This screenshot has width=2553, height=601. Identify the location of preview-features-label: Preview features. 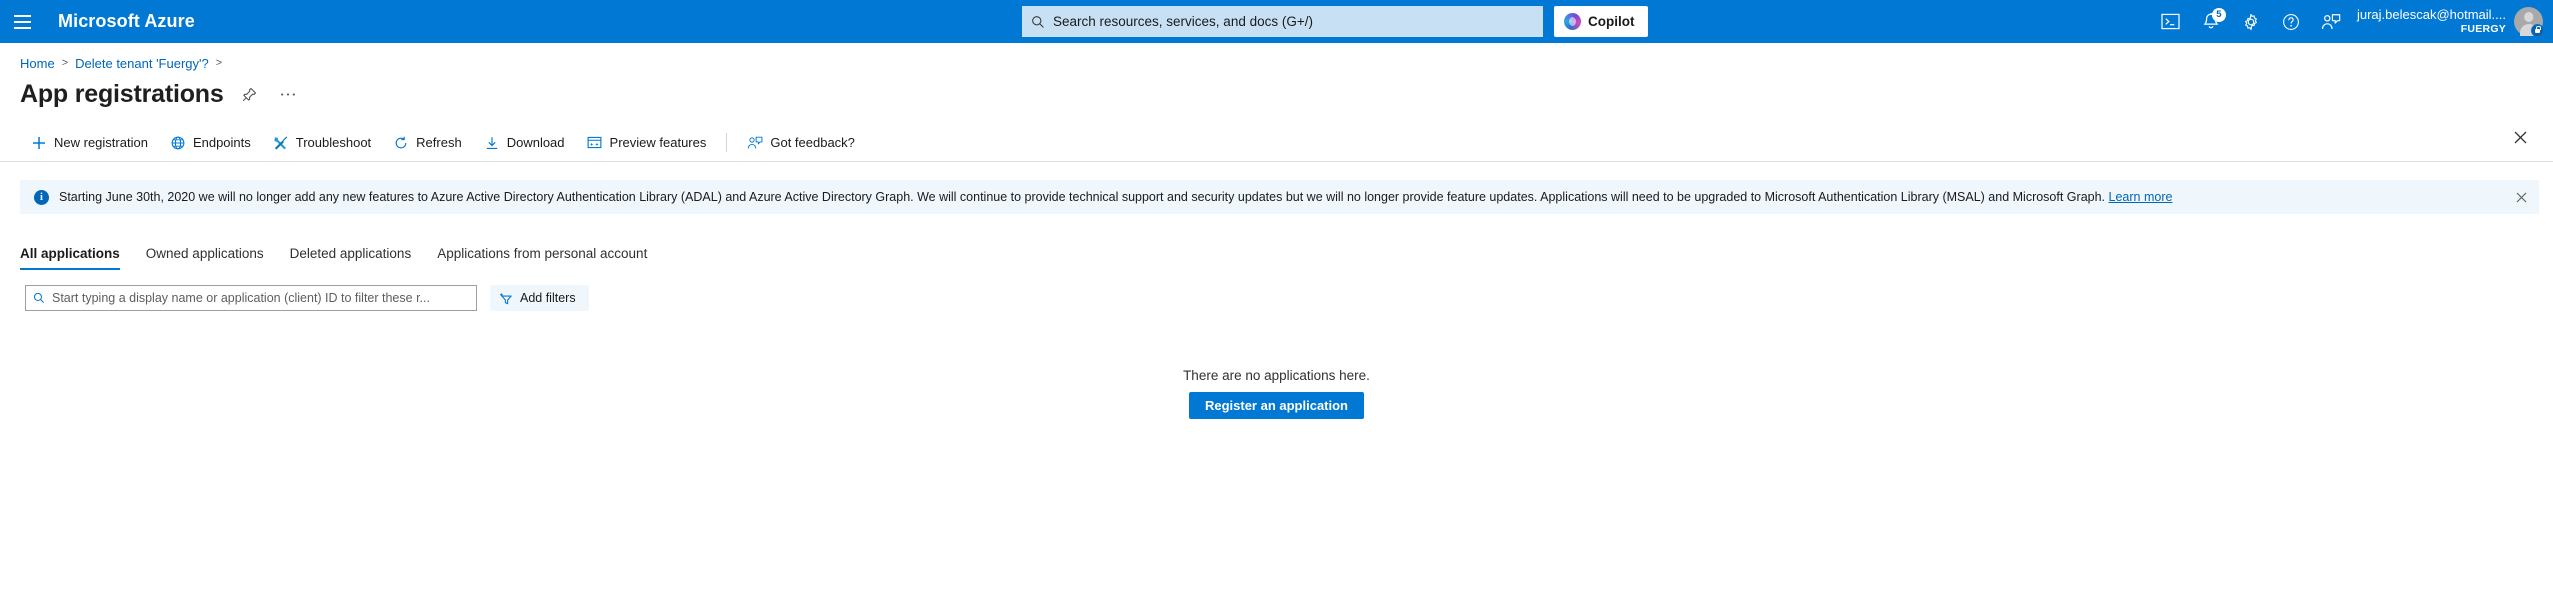
(658, 142).